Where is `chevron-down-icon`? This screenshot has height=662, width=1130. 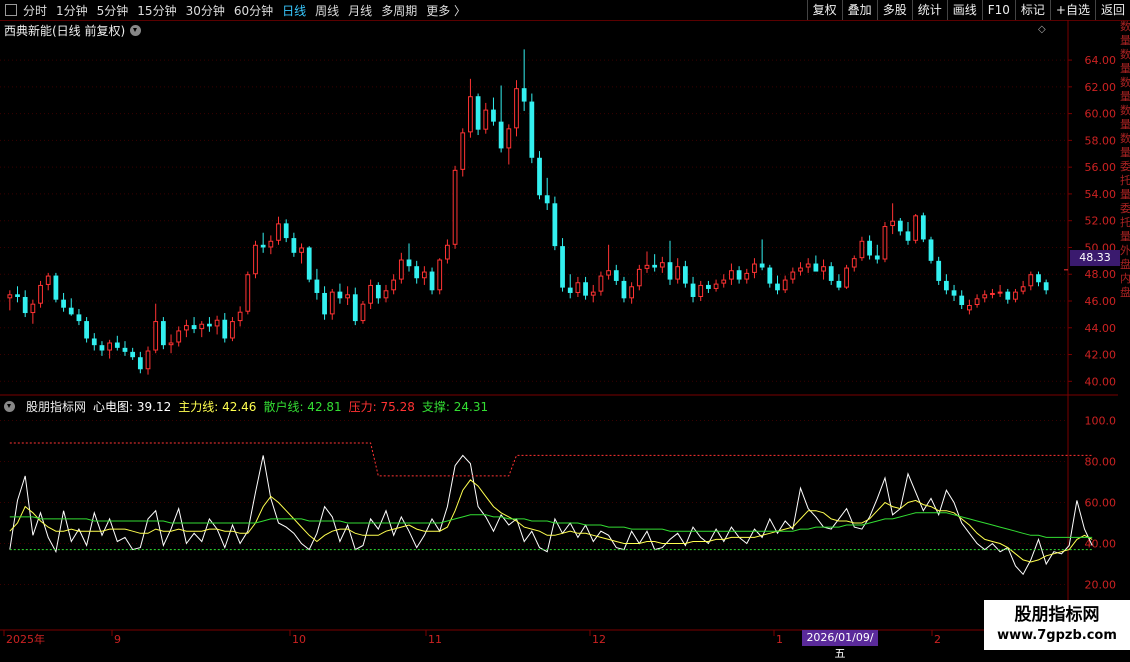
chevron-down-icon is located at coordinates (9, 406).